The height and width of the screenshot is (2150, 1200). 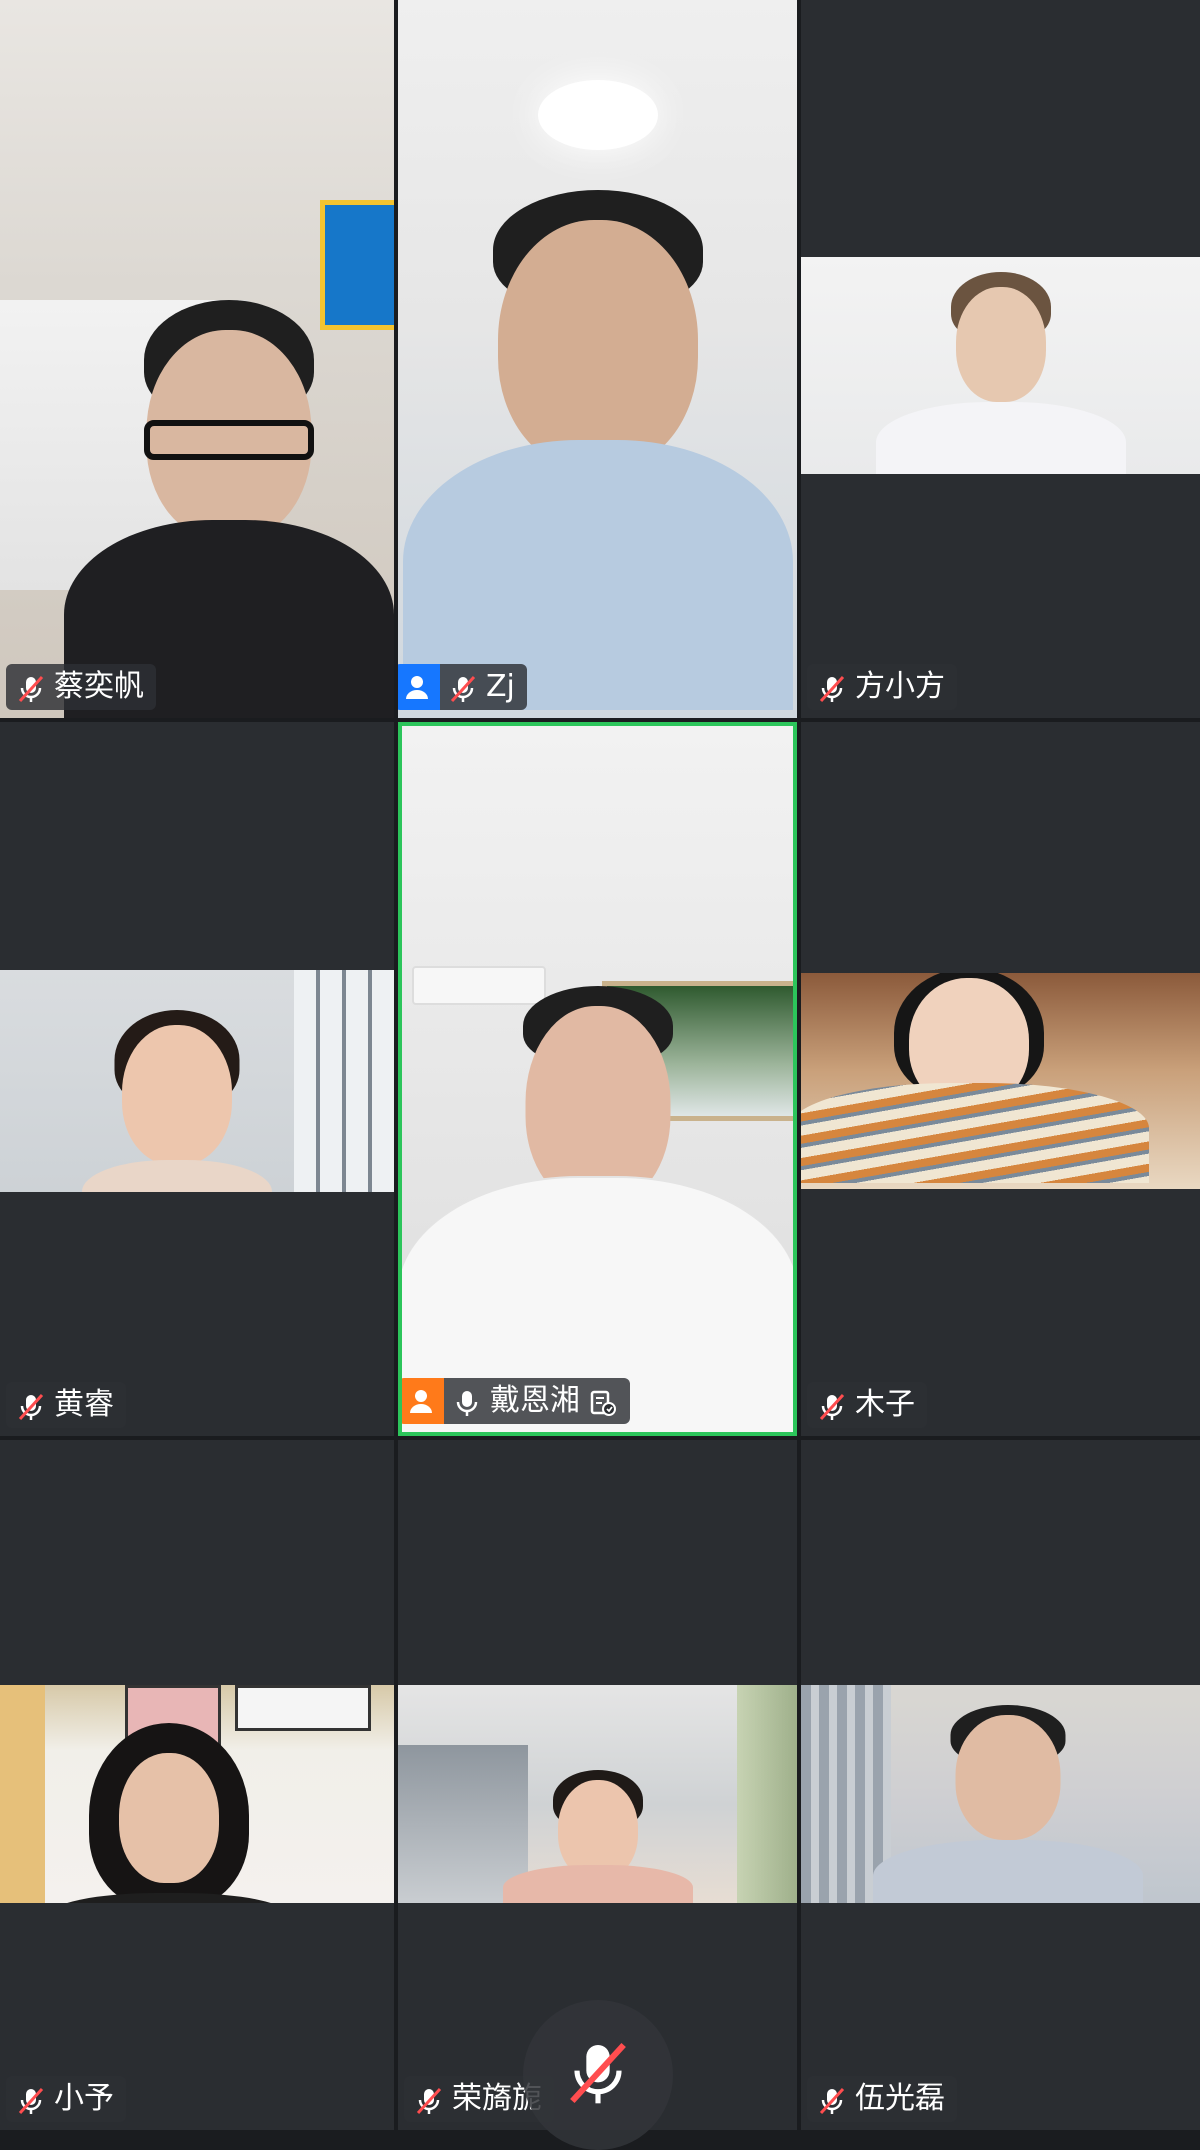 I want to click on mic-icon, so click(x=467, y=1401).